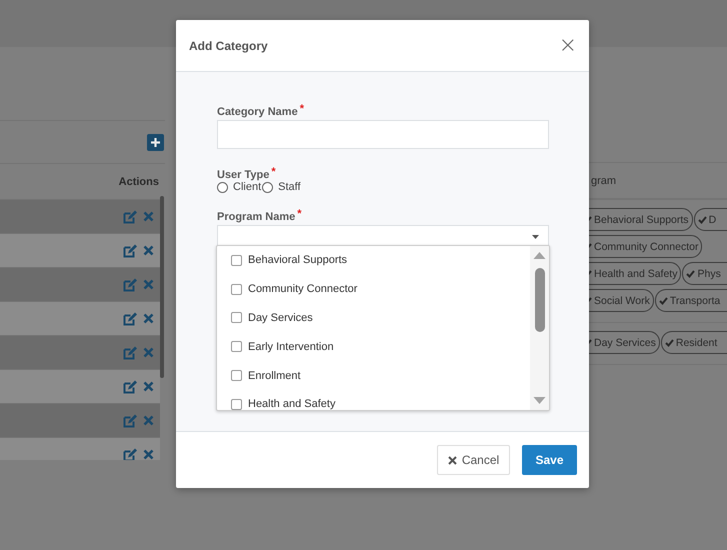 This screenshot has width=727, height=550. I want to click on field-label: Program Name, so click(256, 217).